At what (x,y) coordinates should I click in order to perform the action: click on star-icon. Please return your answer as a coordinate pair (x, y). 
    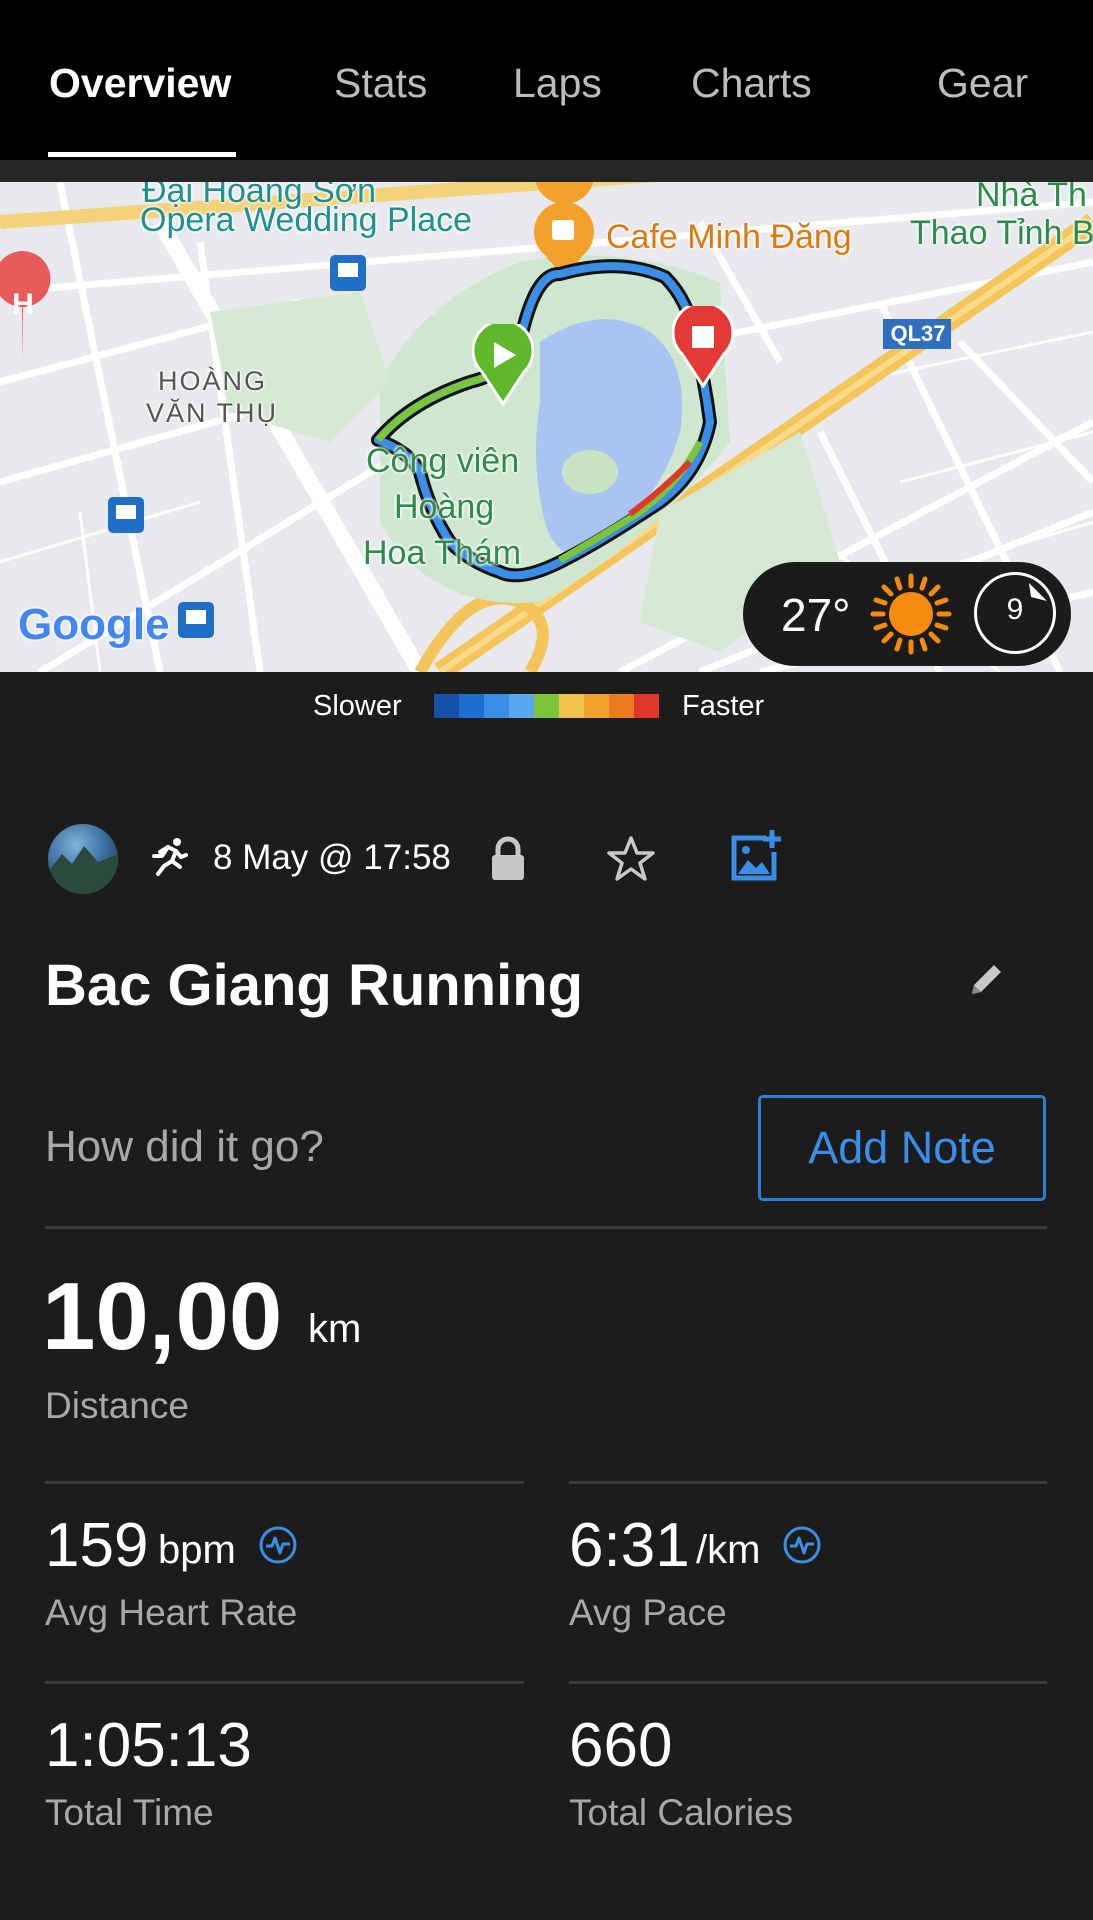
    Looking at the image, I should click on (631, 859).